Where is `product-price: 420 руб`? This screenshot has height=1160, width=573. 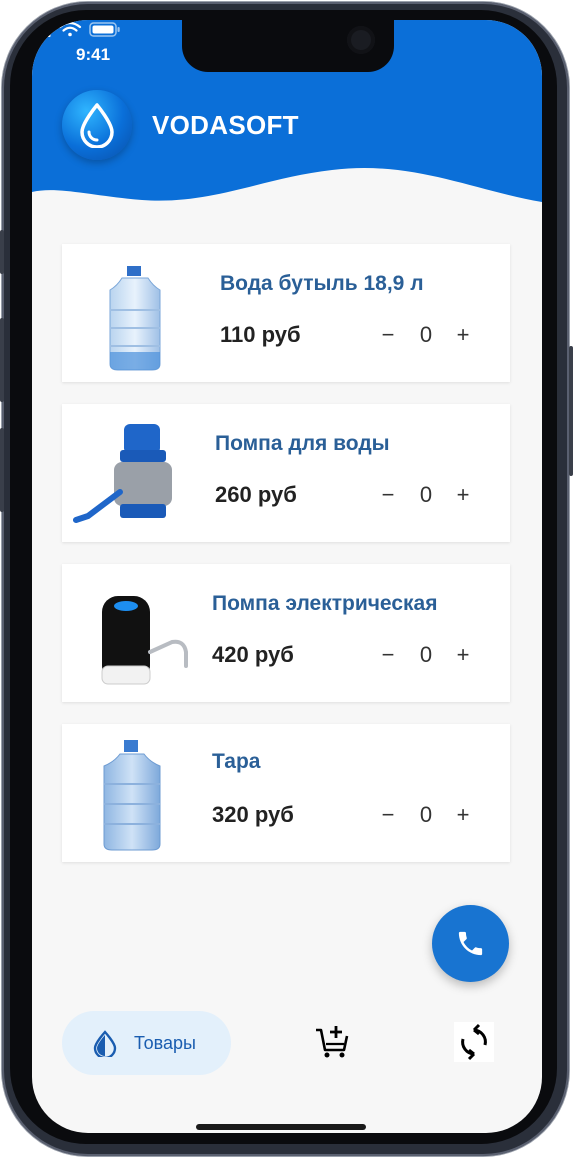 product-price: 420 руб is located at coordinates (253, 654).